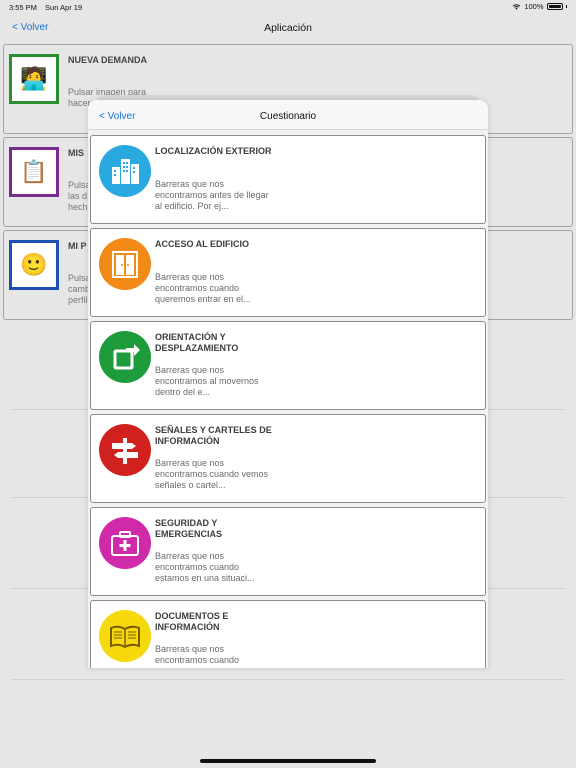 The image size is (576, 768). I want to click on signpost-icon, so click(125, 450).